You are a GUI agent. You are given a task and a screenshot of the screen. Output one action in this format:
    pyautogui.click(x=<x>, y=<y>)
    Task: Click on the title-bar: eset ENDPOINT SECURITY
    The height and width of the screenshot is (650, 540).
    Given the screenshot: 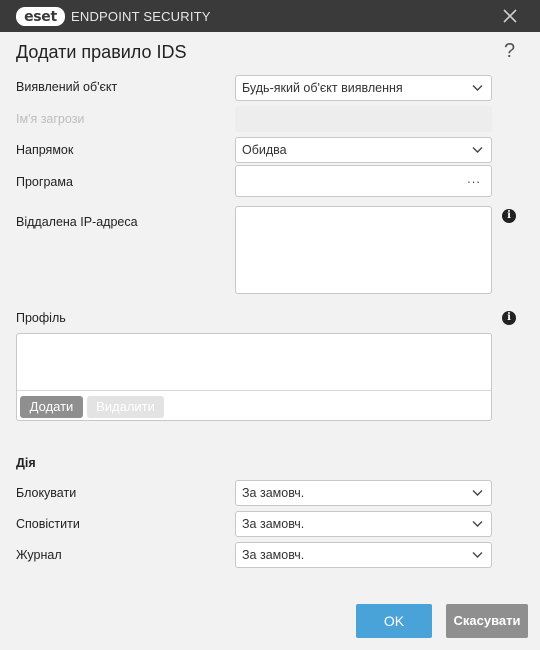 What is the action you would take?
    pyautogui.click(x=270, y=16)
    